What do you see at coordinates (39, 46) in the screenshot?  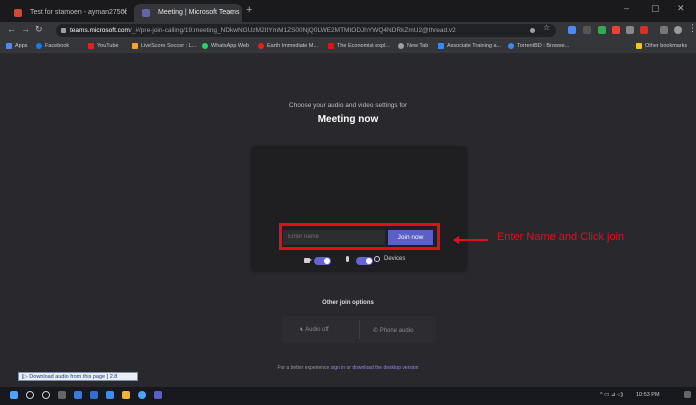 I see `facebook-icon` at bounding box center [39, 46].